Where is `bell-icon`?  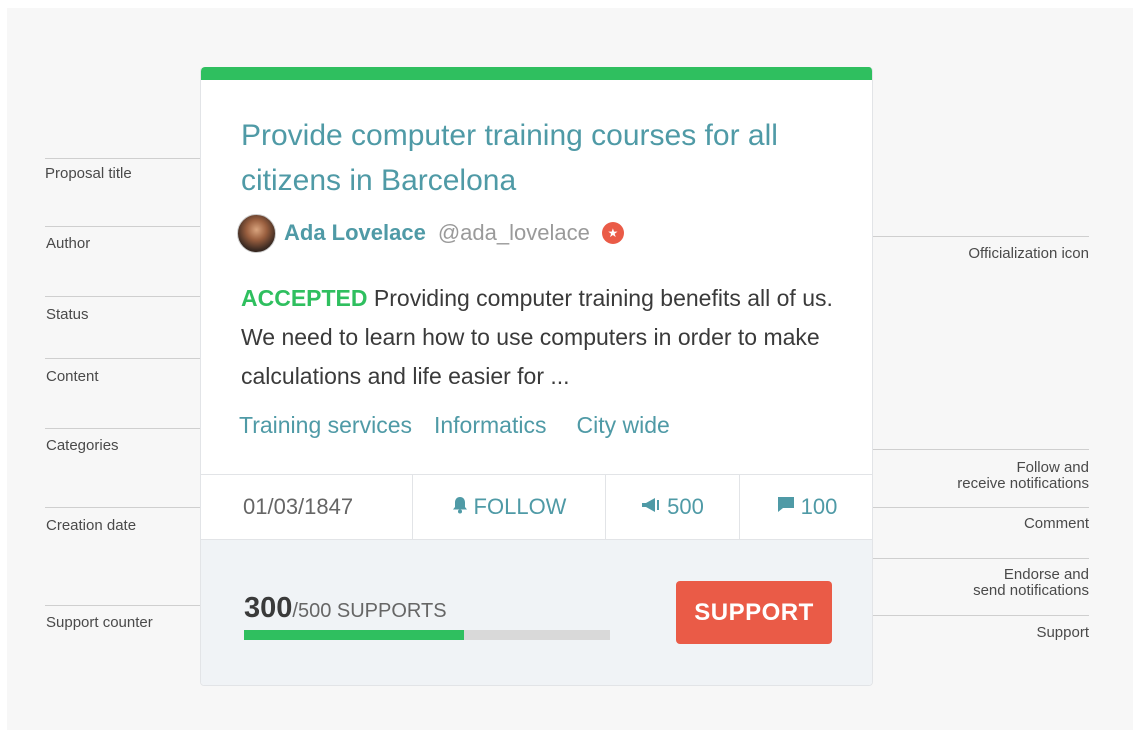 bell-icon is located at coordinates (460, 507).